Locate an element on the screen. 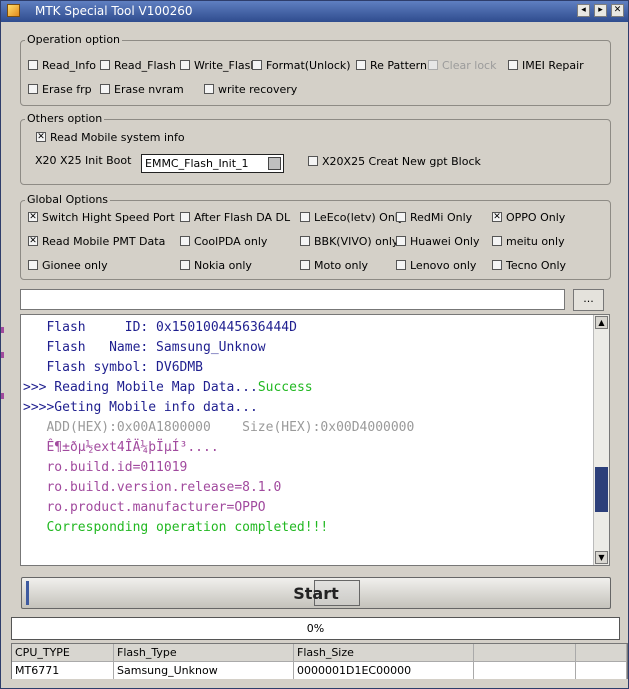 The width and height of the screenshot is (629, 689). operation-option-group: Operation option is located at coordinates (315, 69).